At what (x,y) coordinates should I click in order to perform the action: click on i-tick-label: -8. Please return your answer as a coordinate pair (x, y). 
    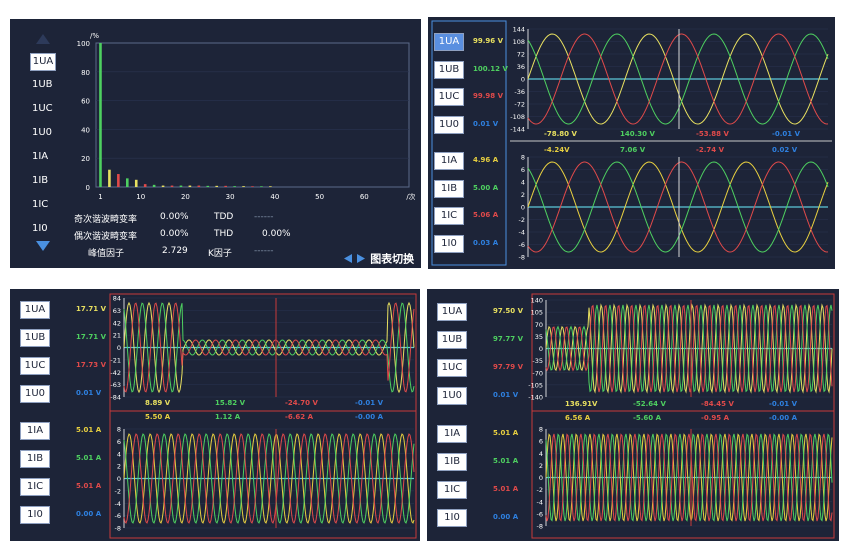
    Looking at the image, I should click on (118, 529).